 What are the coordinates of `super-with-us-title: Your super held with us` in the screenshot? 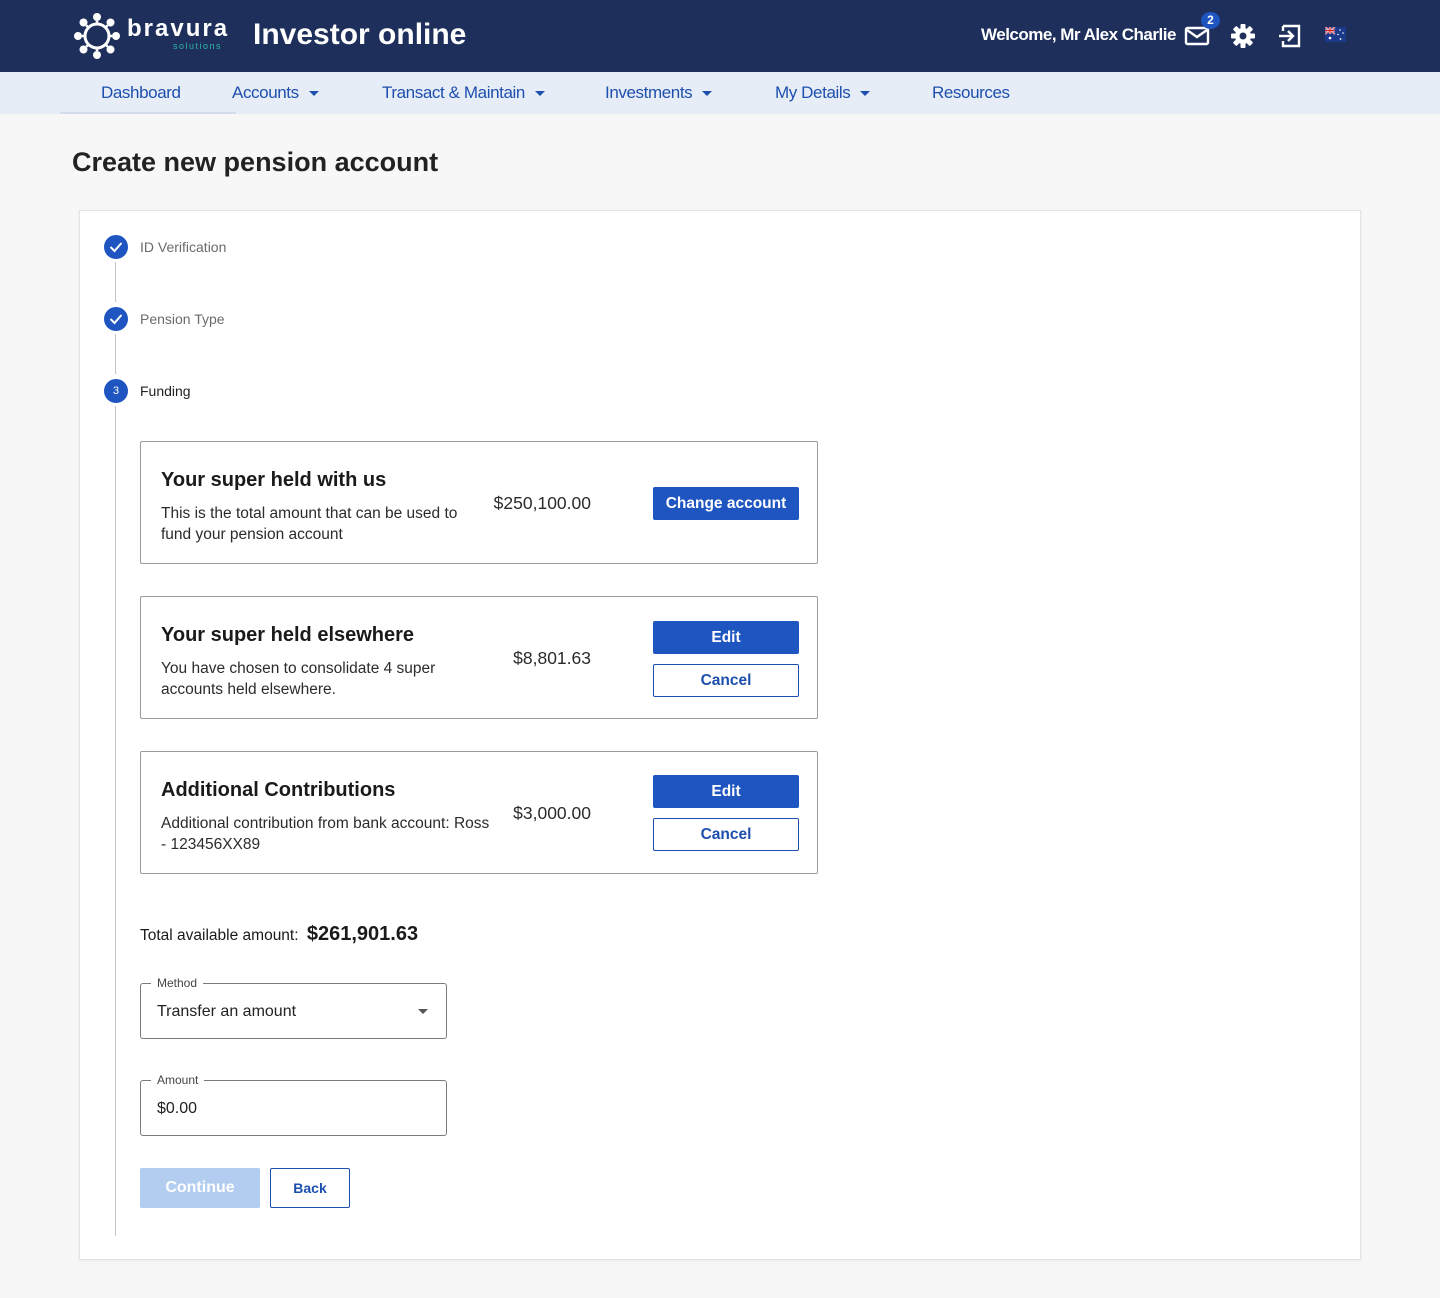 It's located at (274, 480).